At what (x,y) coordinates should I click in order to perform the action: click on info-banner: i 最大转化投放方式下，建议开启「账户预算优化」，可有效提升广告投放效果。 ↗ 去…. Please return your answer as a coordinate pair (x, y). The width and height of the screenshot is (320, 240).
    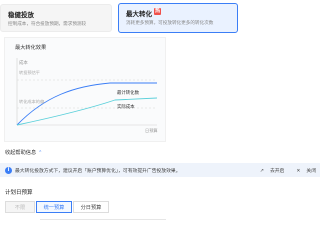
    Looking at the image, I should click on (160, 170).